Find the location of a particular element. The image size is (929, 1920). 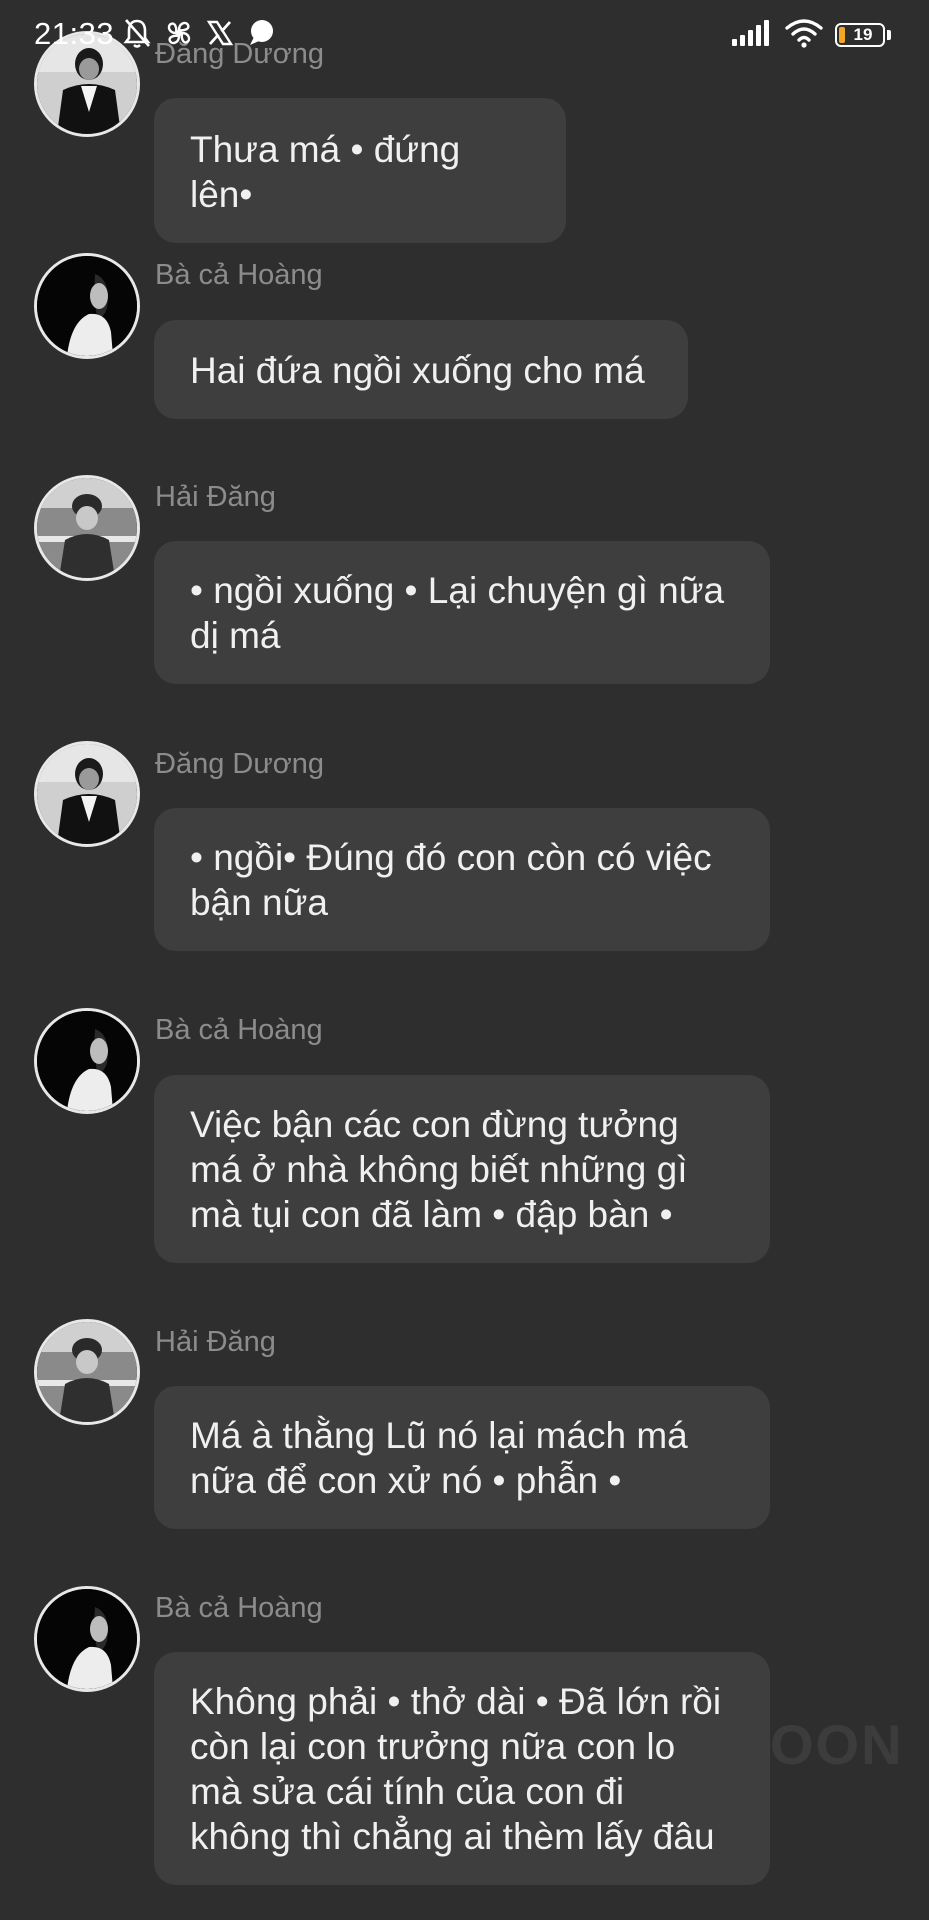

status-bar: 21:33 19 is located at coordinates (464, 34).